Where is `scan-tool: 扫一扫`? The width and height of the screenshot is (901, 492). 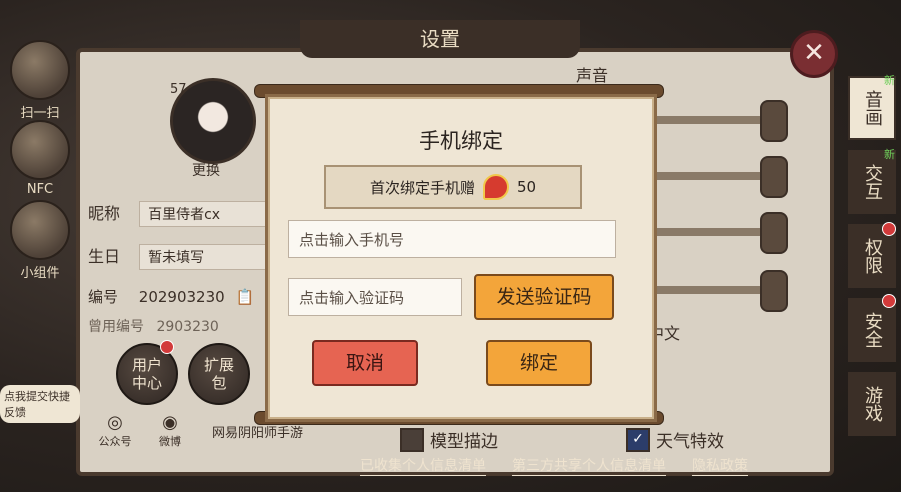
scan-tool: 扫一扫 is located at coordinates (40, 80).